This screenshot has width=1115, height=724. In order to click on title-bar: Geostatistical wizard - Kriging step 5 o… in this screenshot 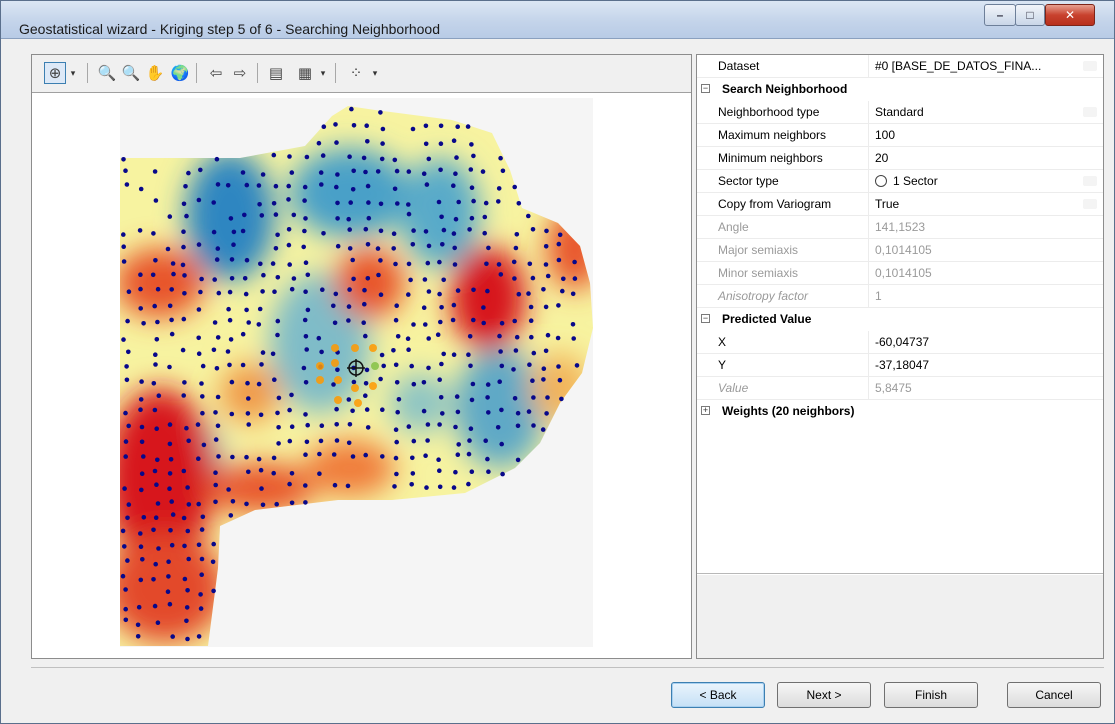, I will do `click(557, 20)`.